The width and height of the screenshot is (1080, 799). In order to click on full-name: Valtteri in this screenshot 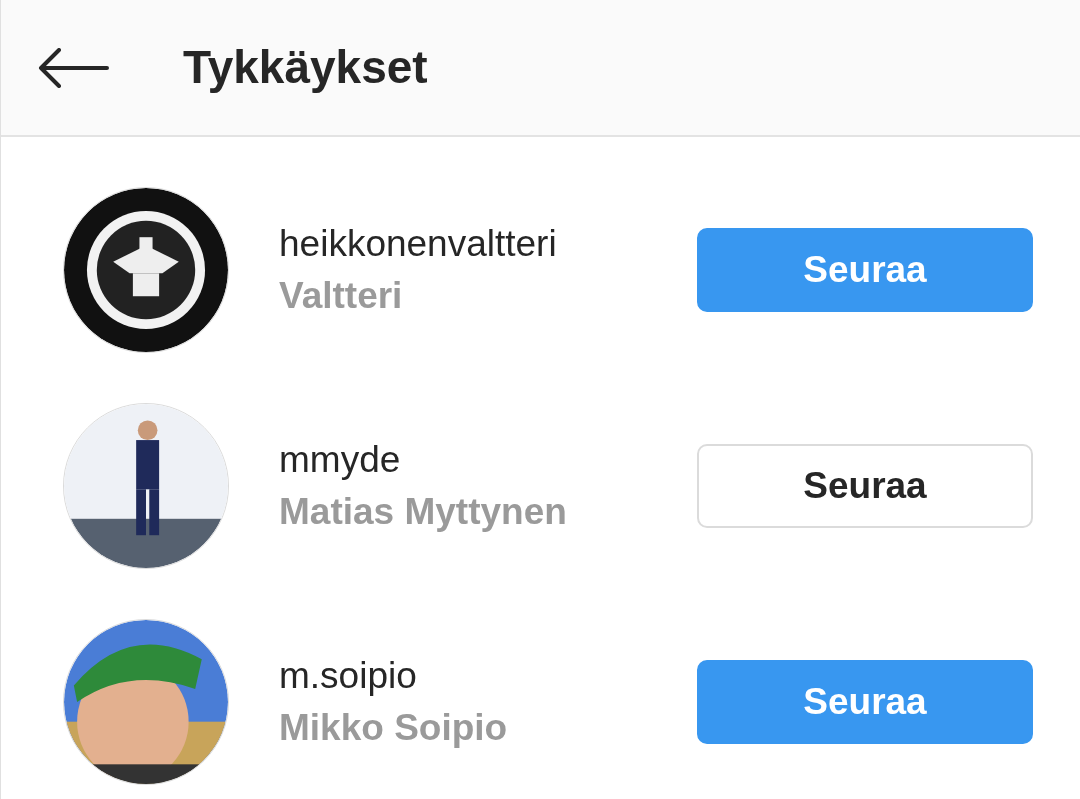, I will do `click(341, 296)`.